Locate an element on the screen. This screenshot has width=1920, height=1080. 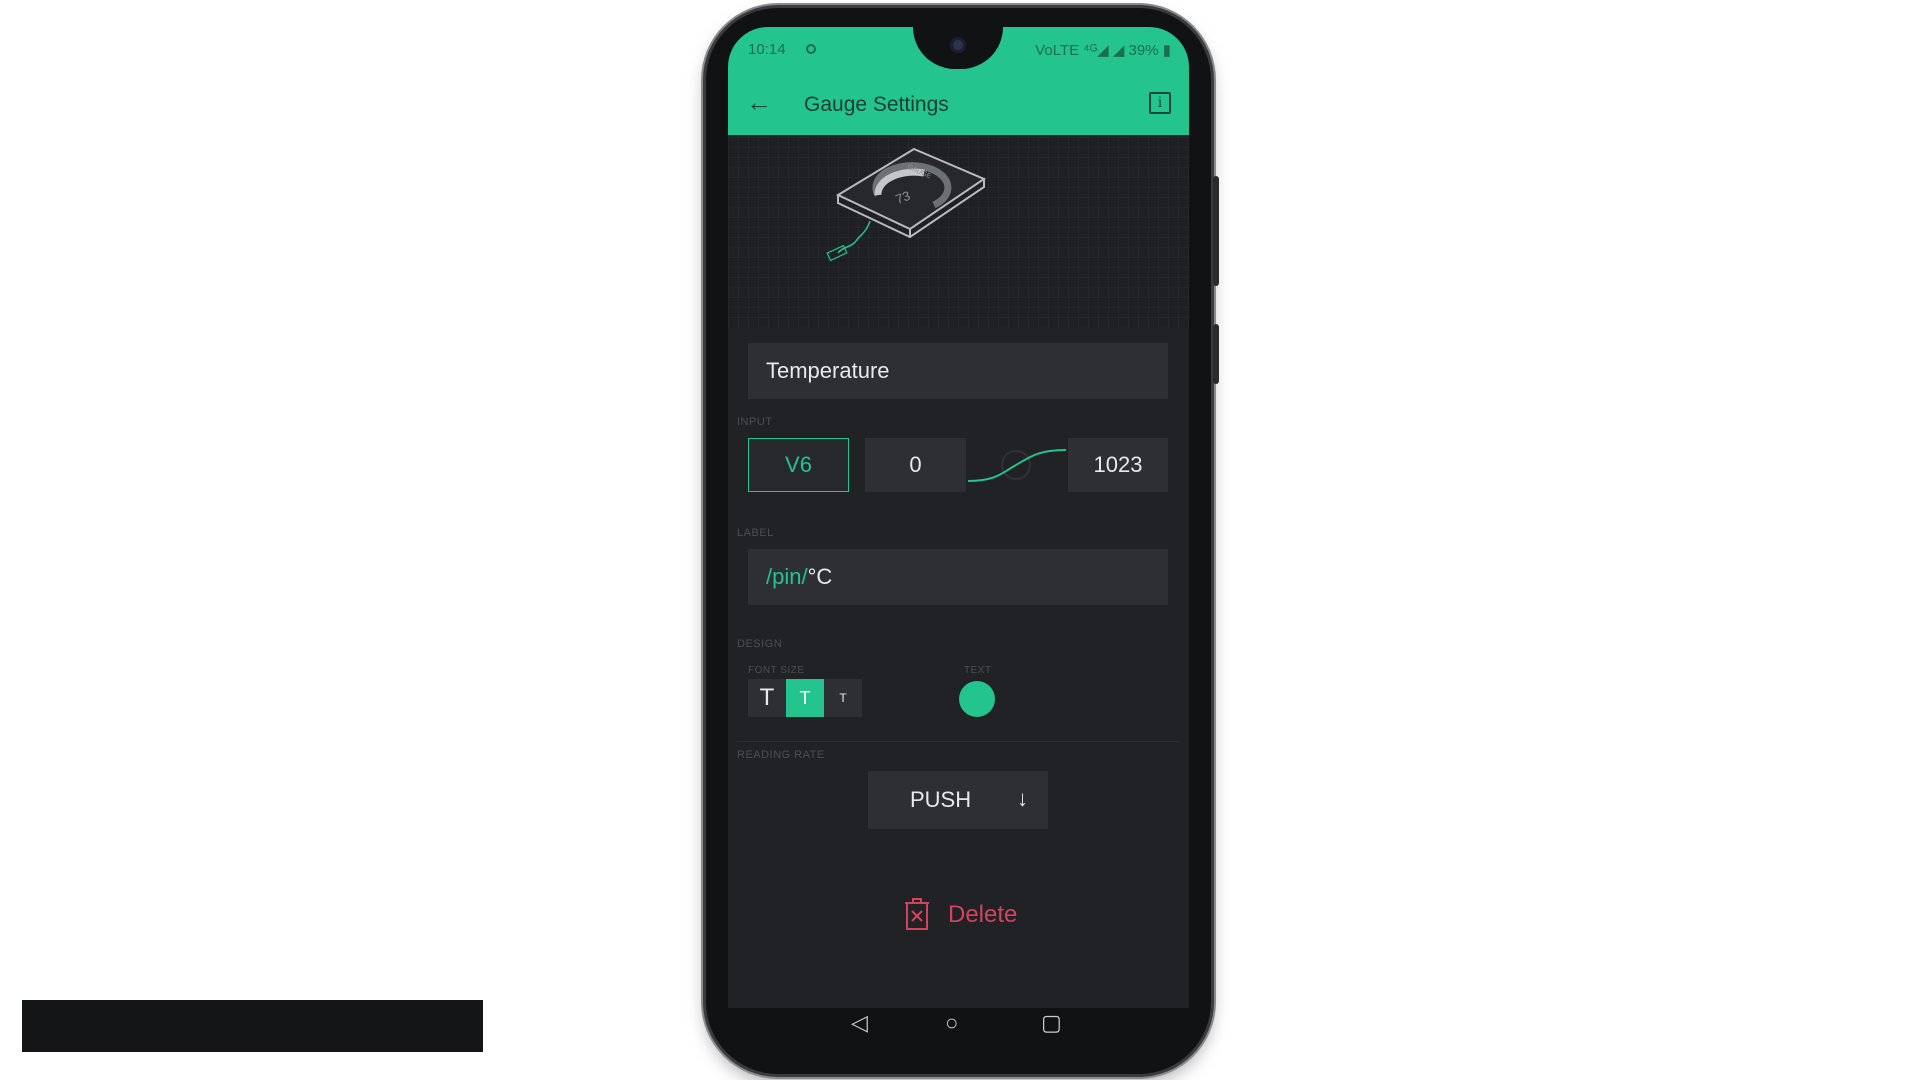
font-size-small-button: T is located at coordinates (843, 698).